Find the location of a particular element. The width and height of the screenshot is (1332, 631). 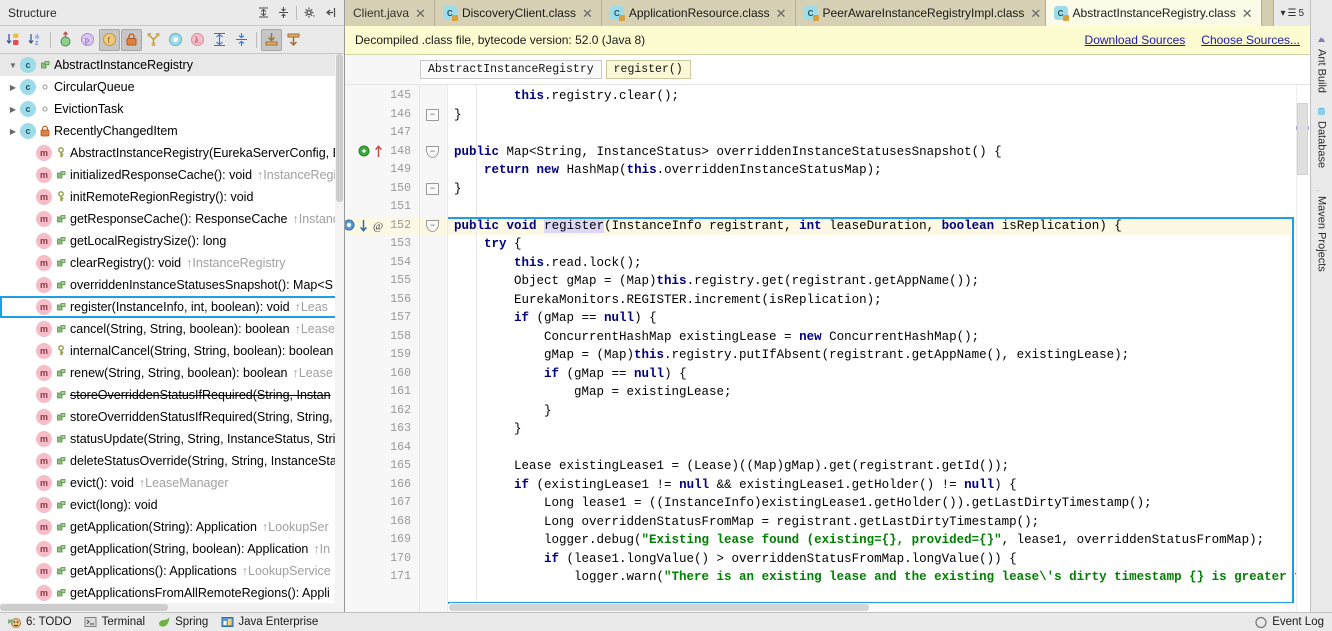

editor-horizontal-thumb is located at coordinates (659, 607).